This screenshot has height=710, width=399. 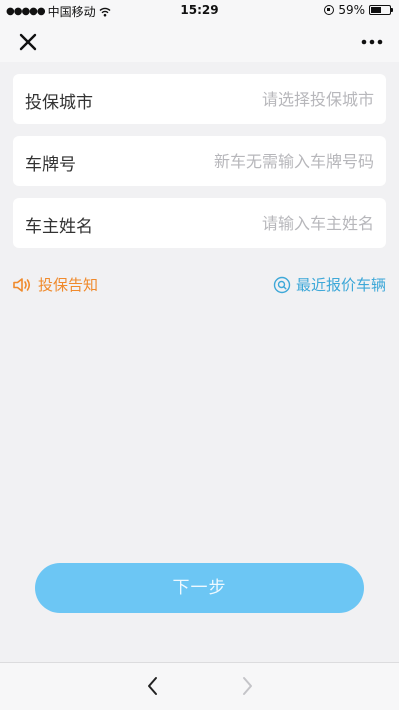 I want to click on rotation-lock-icon, so click(x=329, y=10).